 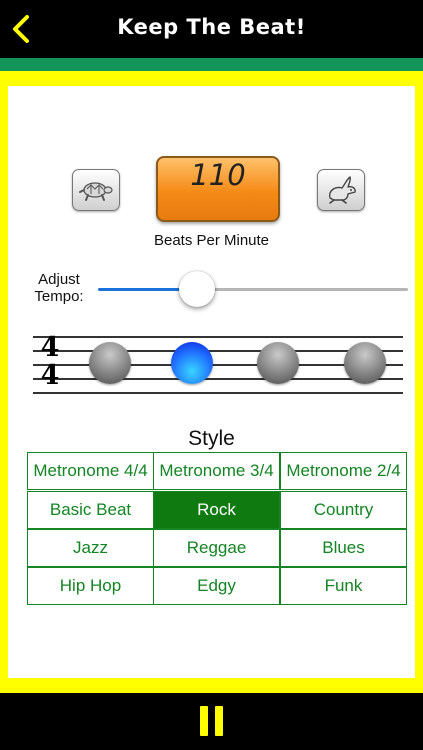 I want to click on navigation-bar: Keep The Beat!, so click(x=211, y=29).